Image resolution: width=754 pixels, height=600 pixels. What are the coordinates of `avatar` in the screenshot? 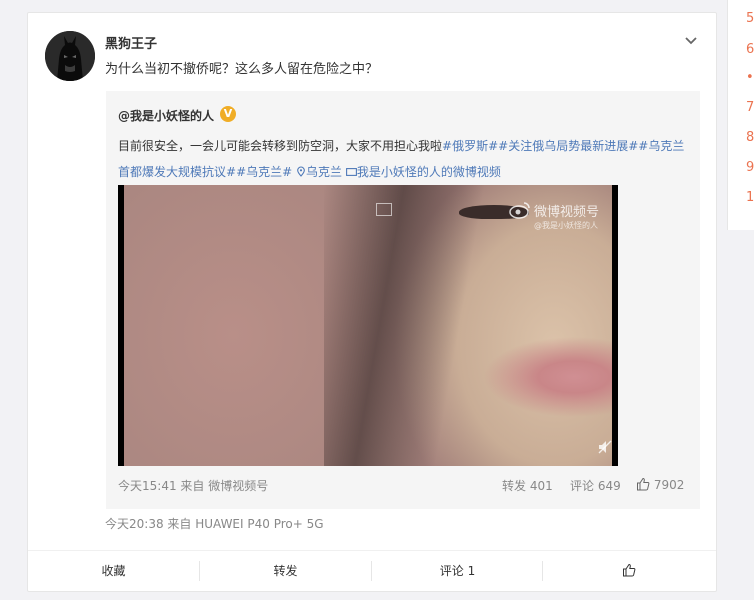 It's located at (70, 56).